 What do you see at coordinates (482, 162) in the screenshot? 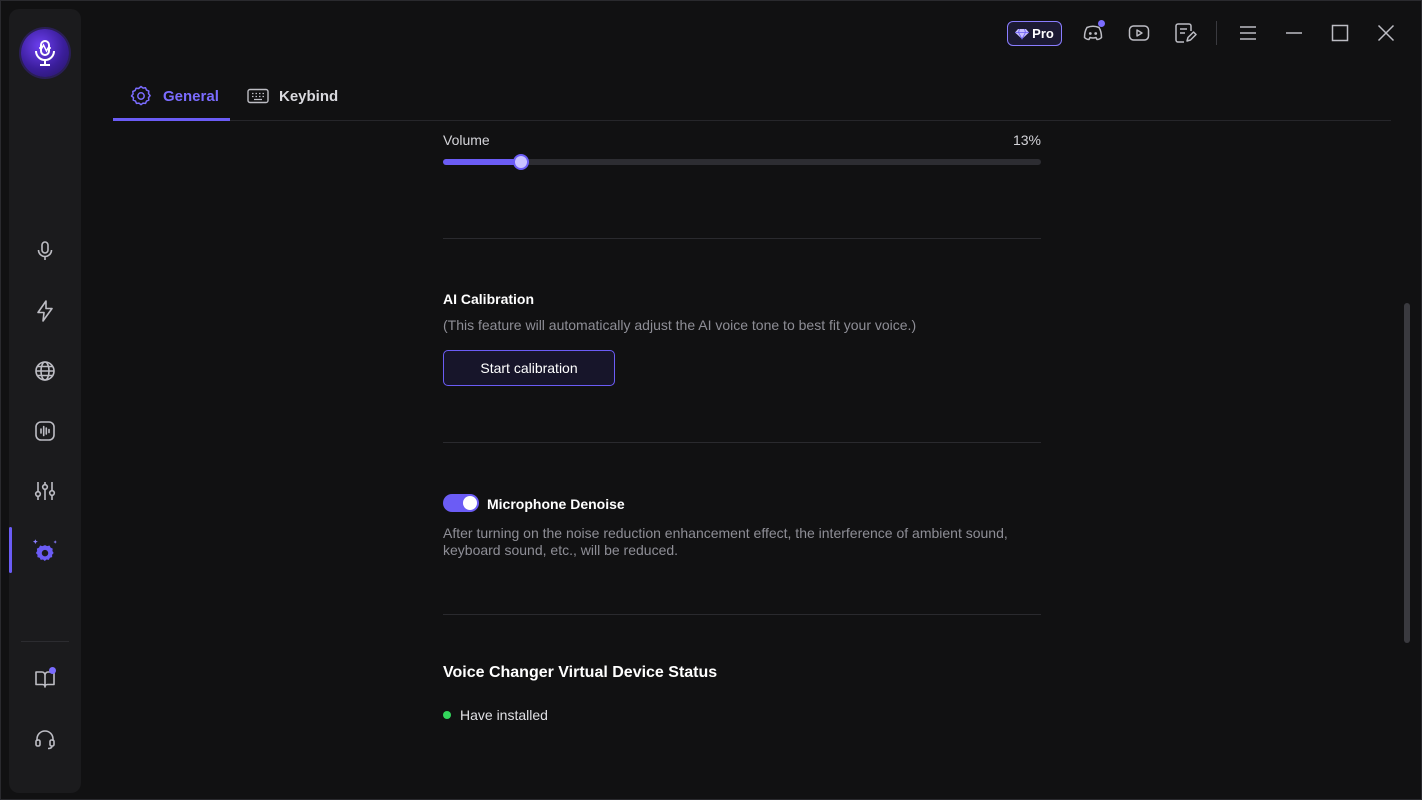
I see `volume-slider-fill` at bounding box center [482, 162].